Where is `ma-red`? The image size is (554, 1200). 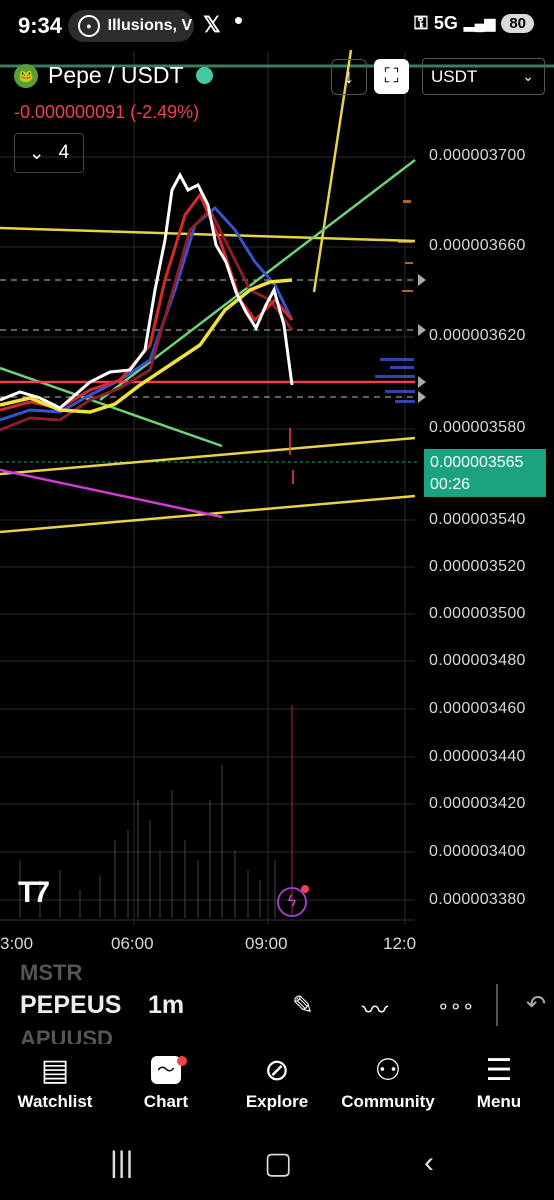 ma-red is located at coordinates (147, 302).